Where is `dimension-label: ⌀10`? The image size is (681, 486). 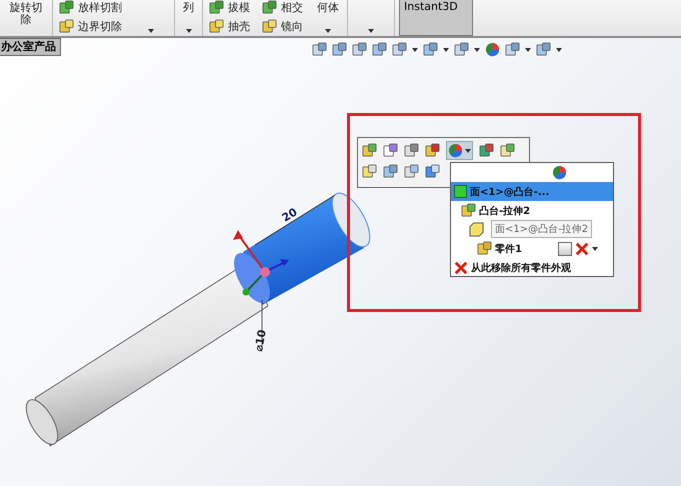
dimension-label: ⌀10 is located at coordinates (260, 340).